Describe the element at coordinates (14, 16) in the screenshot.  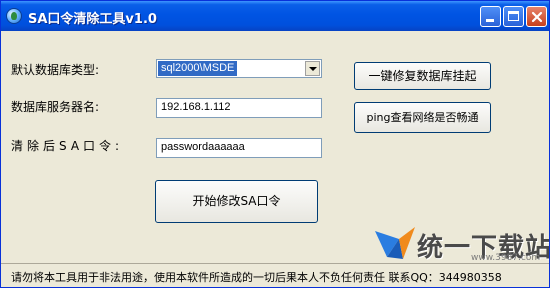
I see `app-icon` at that location.